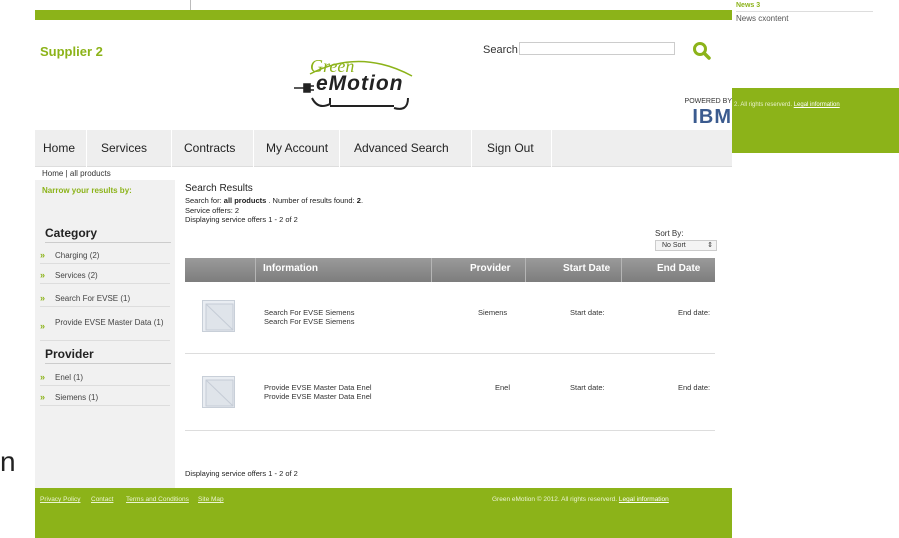  What do you see at coordinates (105, 300) in the screenshot?
I see `filter-category-search-evse: » Search For EVSE (1)` at bounding box center [105, 300].